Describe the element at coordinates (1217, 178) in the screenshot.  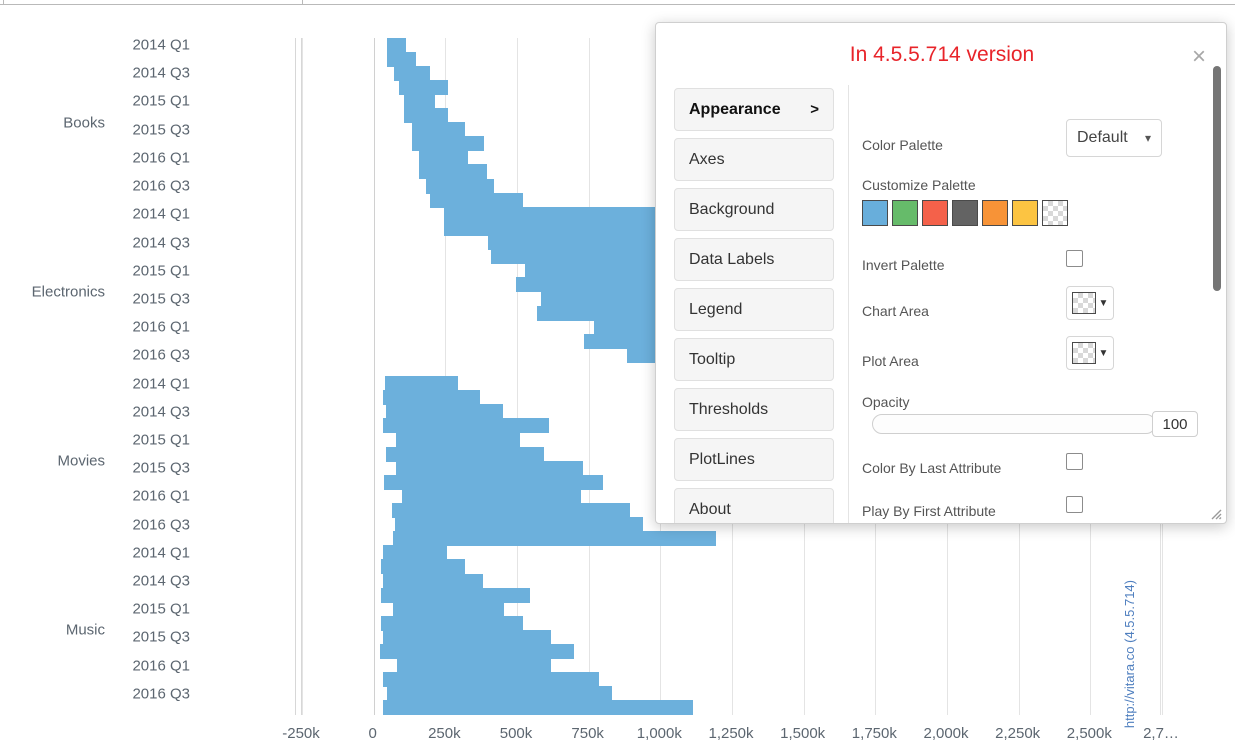
I see `dialog-scrollbar-thumb` at that location.